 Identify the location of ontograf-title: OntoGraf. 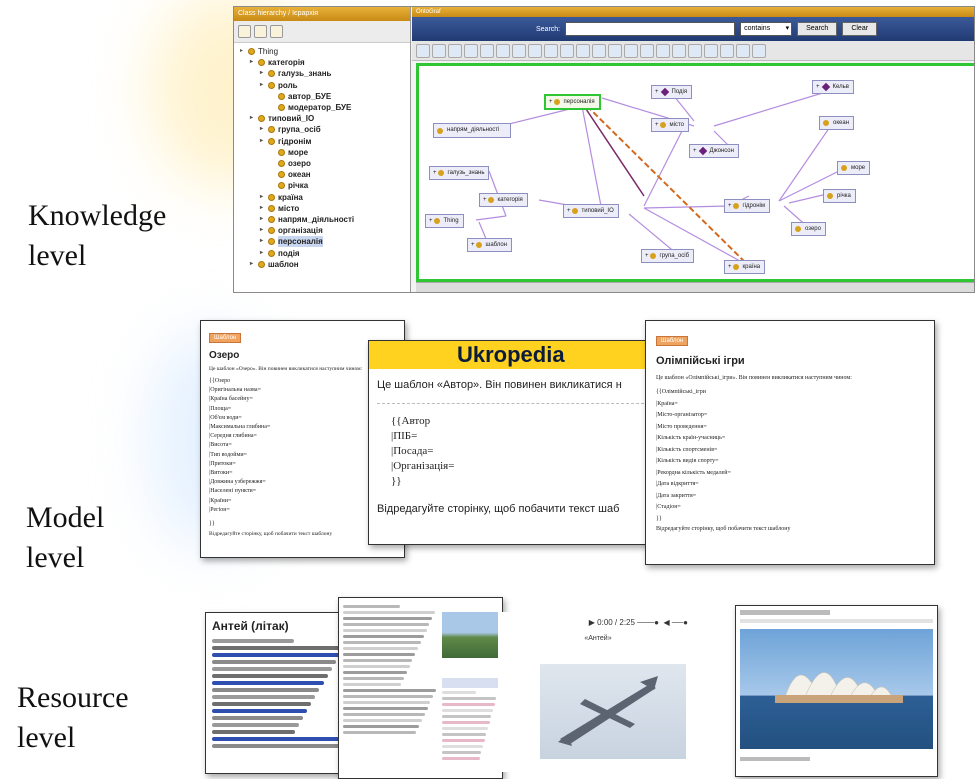
(693, 12).